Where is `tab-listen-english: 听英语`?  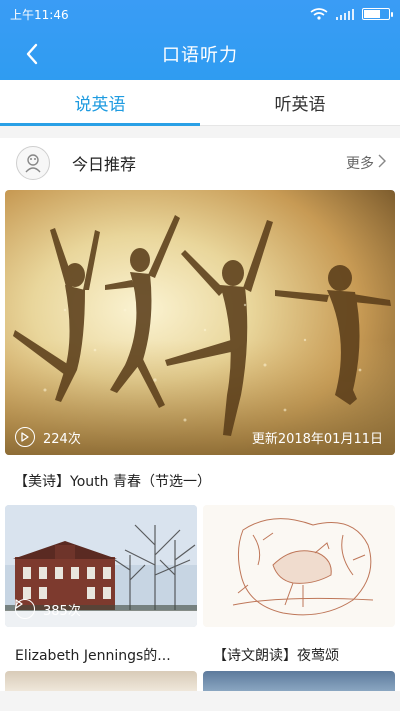 tab-listen-english: 听英语 is located at coordinates (300, 102).